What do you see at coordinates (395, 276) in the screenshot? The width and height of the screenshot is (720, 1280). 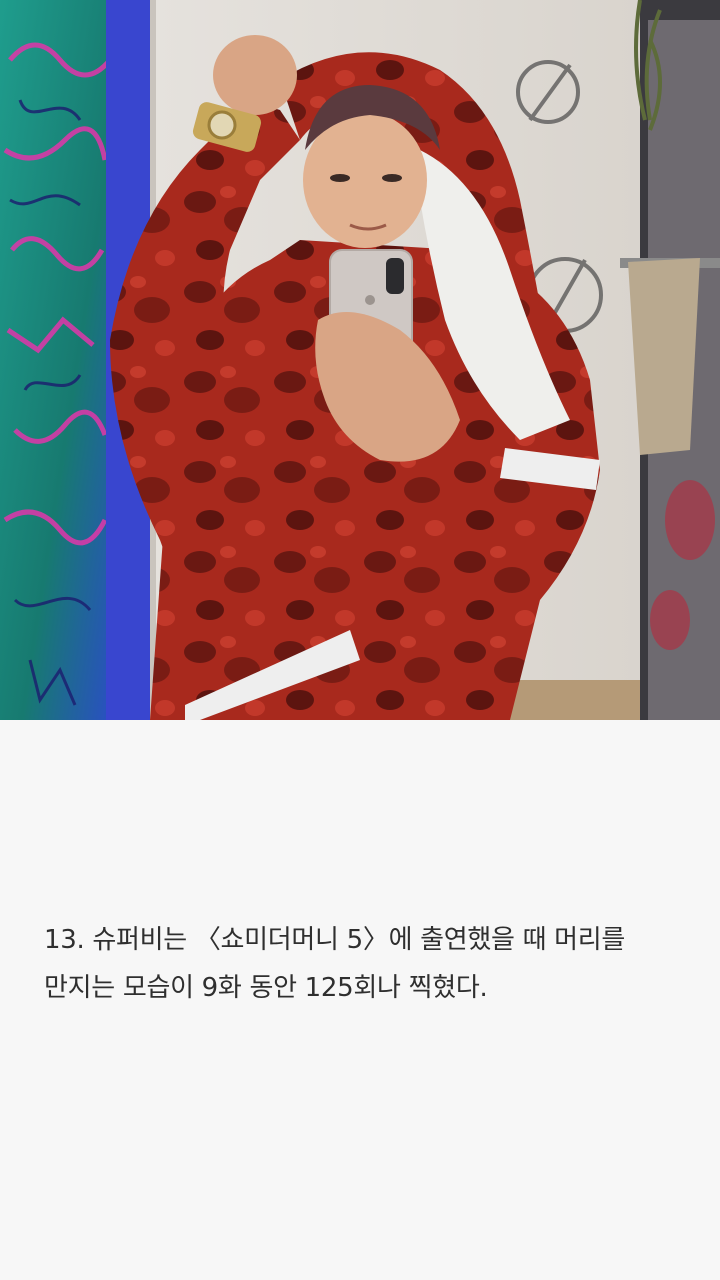 I see `phone-camera` at bounding box center [395, 276].